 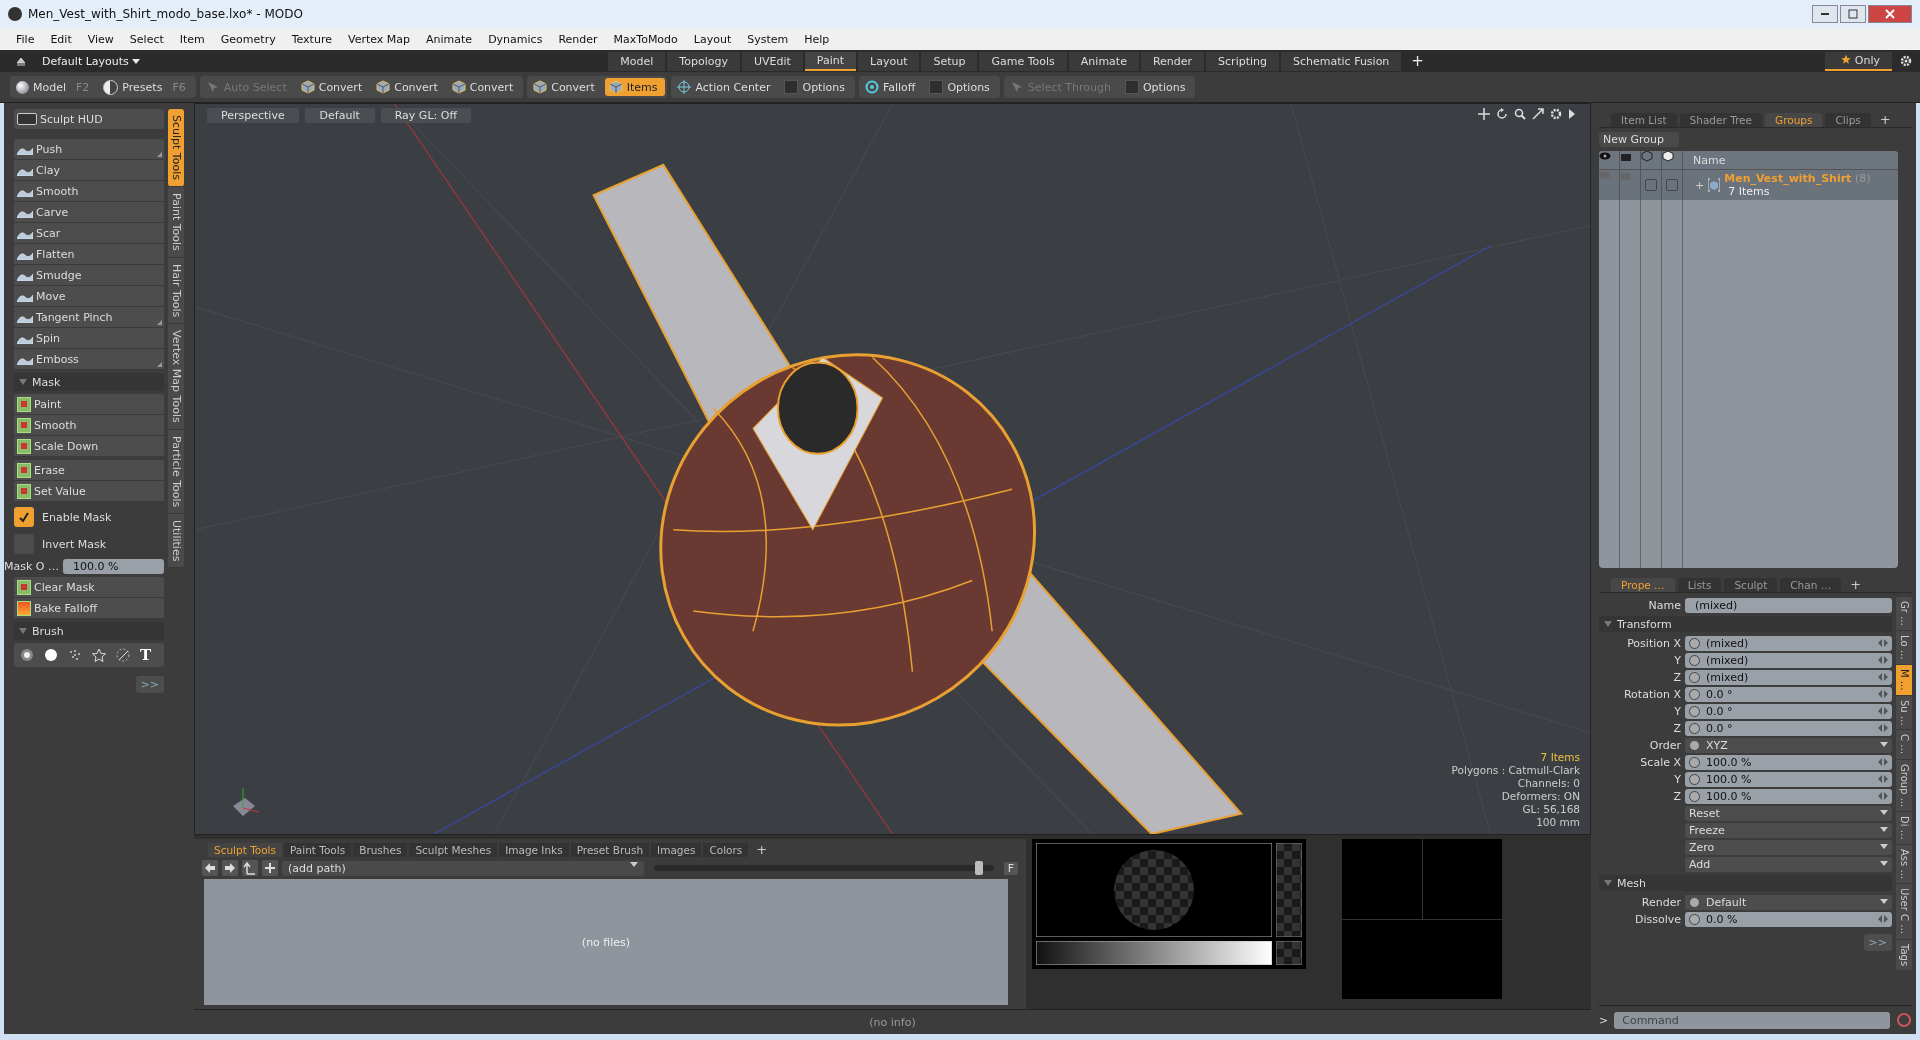 I want to click on toolbar-button: Action Center, so click(x=726, y=87).